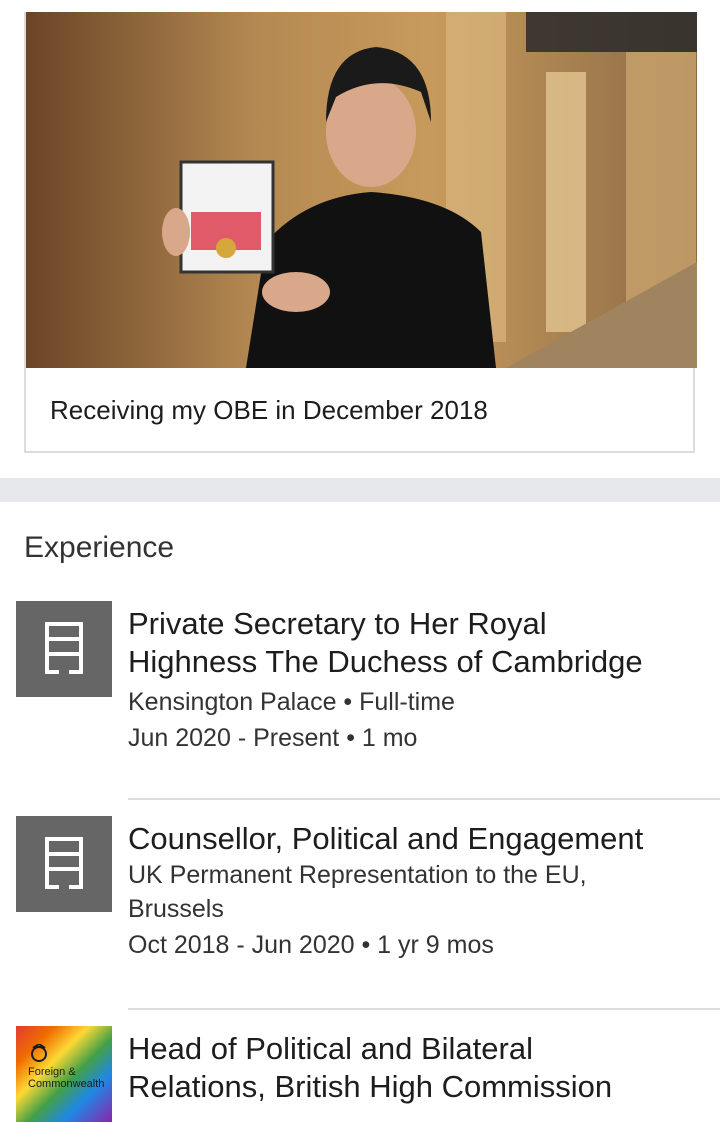  I want to click on section-divider, so click(360, 490).